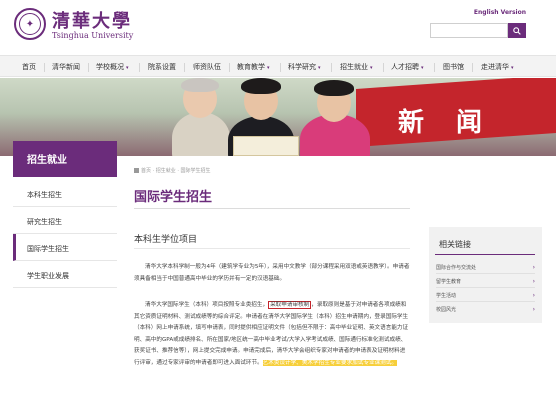 The height and width of the screenshot is (407, 556). What do you see at coordinates (449, 282) in the screenshot?
I see `related-link-label: 留学生教育` at bounding box center [449, 282].